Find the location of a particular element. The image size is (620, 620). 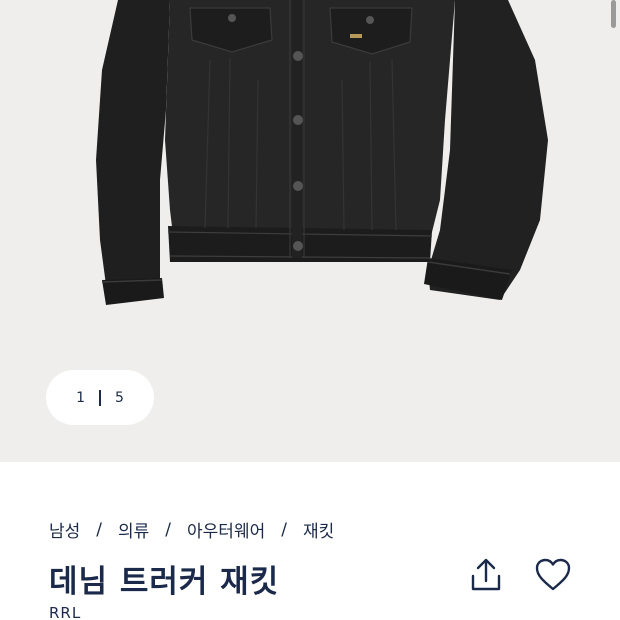

heart-icon is located at coordinates (553, 574).